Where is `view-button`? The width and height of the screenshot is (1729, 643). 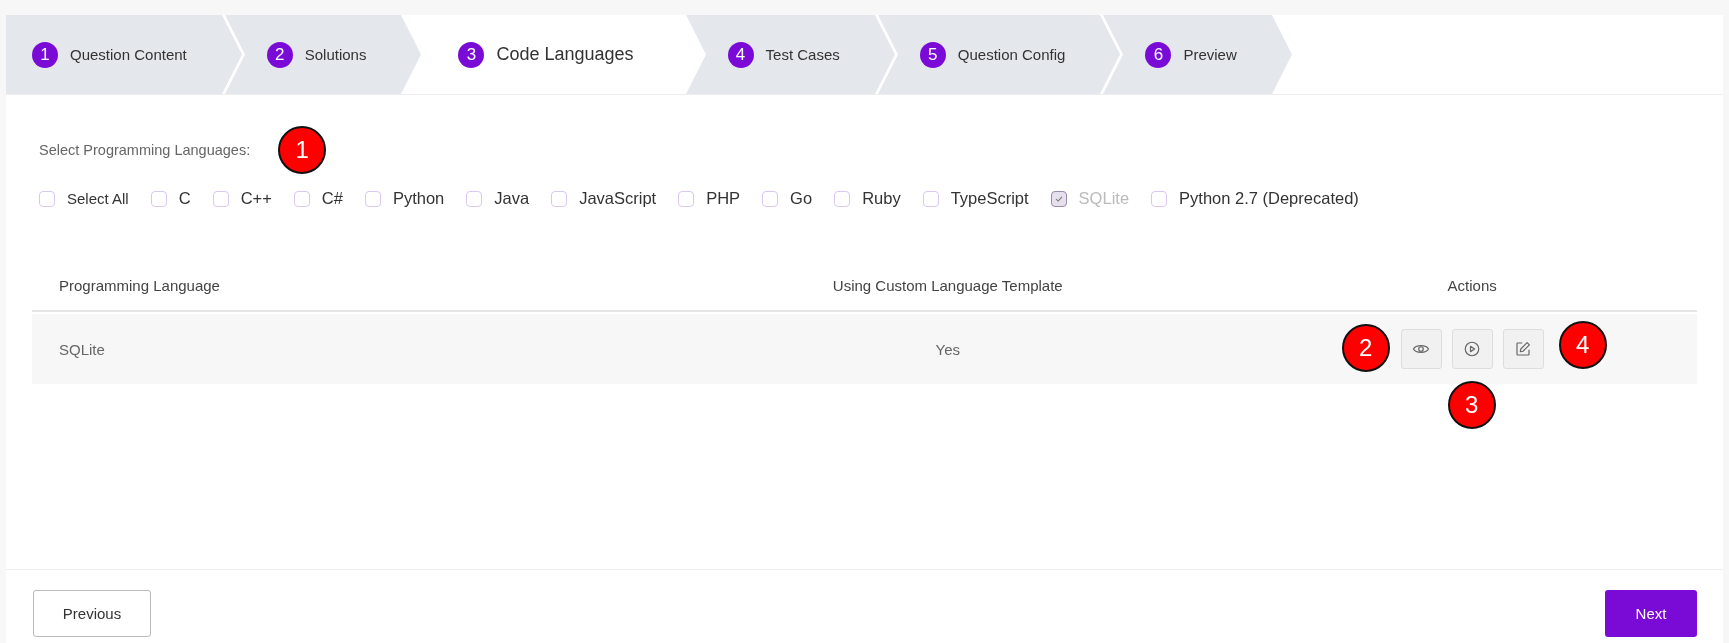
view-button is located at coordinates (1421, 349).